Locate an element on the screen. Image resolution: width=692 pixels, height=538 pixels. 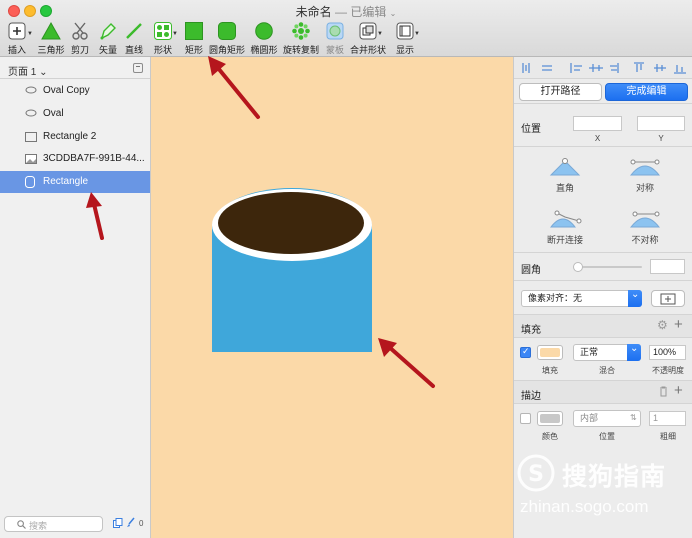
rotate-copies-button: 旋转复制 is located at coordinates (301, 38).